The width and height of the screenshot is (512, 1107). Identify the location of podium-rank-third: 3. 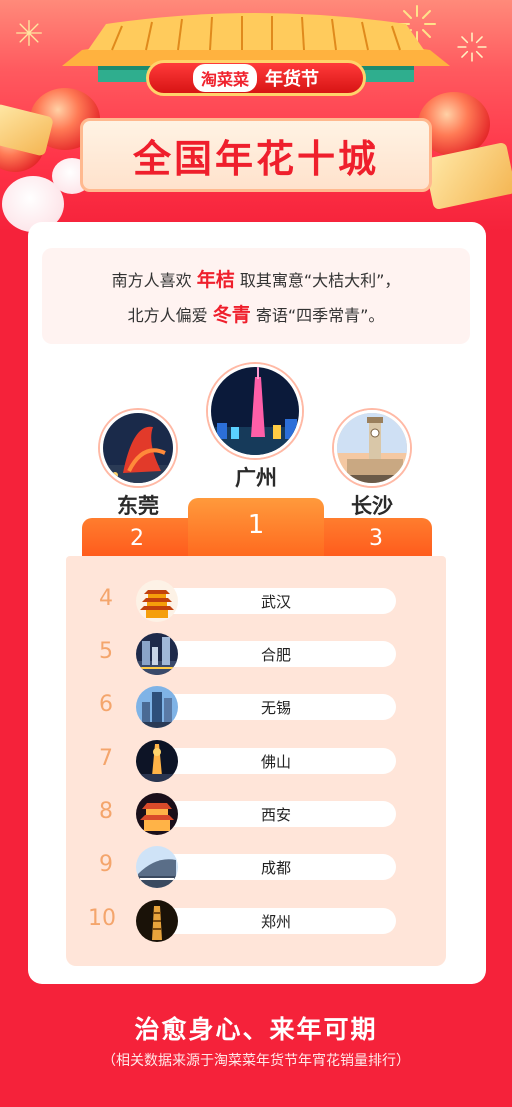
(376, 538).